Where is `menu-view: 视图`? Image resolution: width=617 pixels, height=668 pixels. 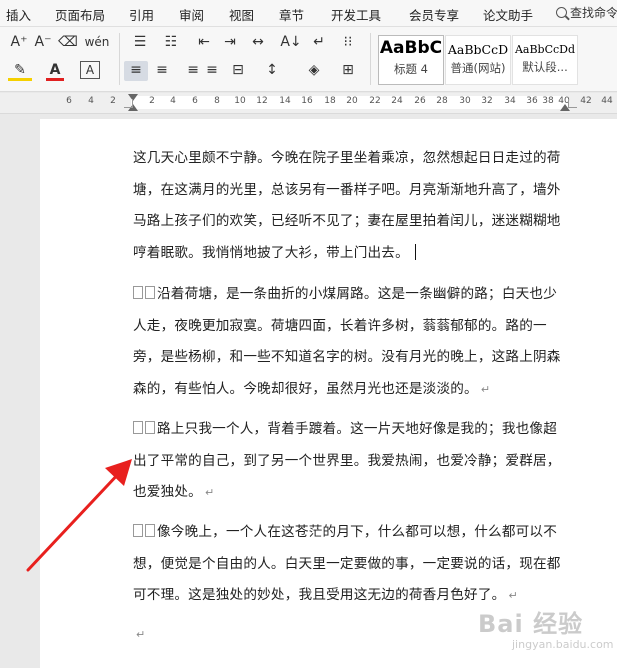 menu-view: 视图 is located at coordinates (241, 14).